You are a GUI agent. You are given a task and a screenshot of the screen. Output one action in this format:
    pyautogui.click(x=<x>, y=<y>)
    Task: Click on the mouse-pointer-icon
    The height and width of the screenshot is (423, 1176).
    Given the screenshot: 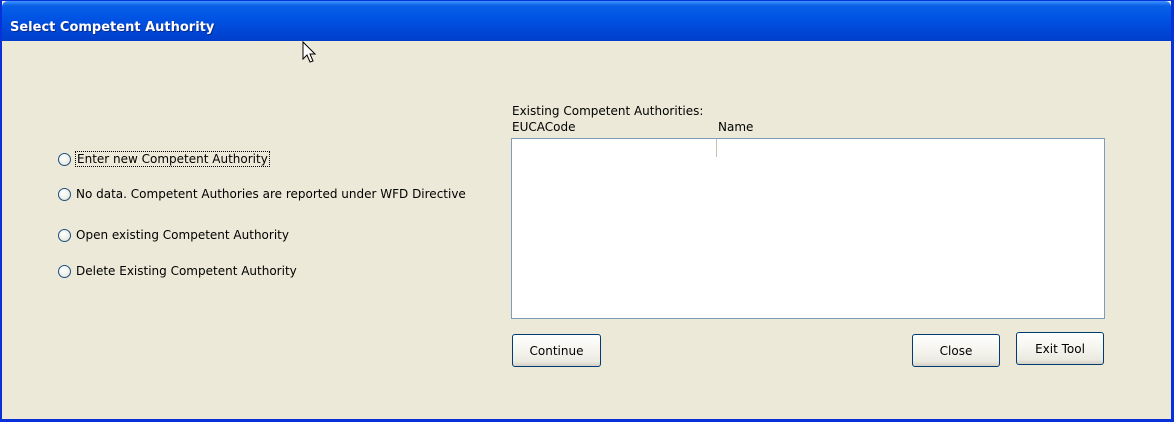 What is the action you would take?
    pyautogui.click(x=309, y=52)
    